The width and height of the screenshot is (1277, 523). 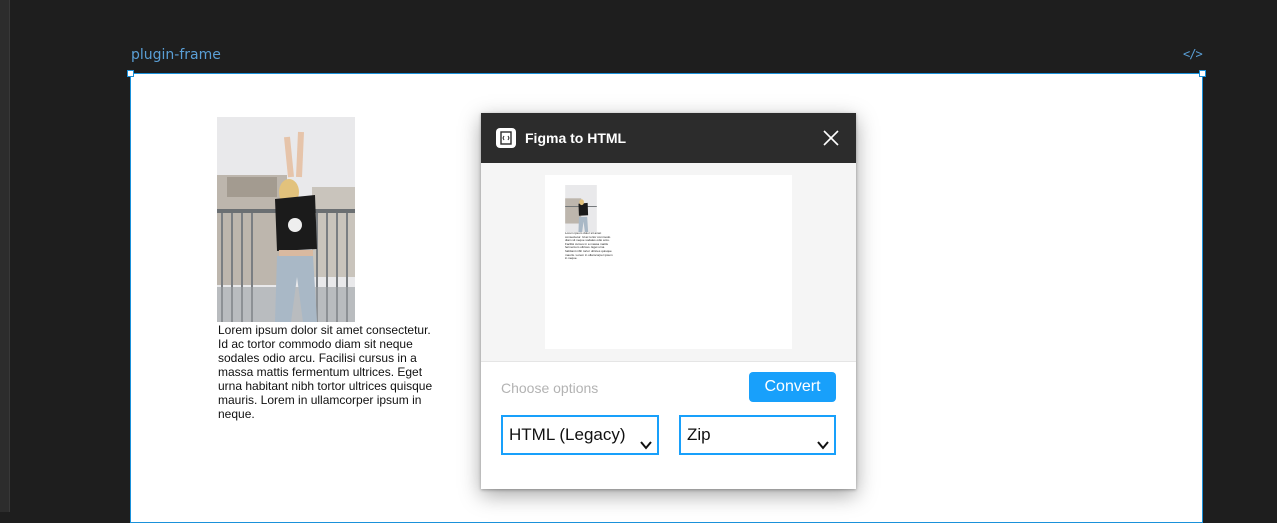 I want to click on frame-label: plugin-frame, so click(x=176, y=55).